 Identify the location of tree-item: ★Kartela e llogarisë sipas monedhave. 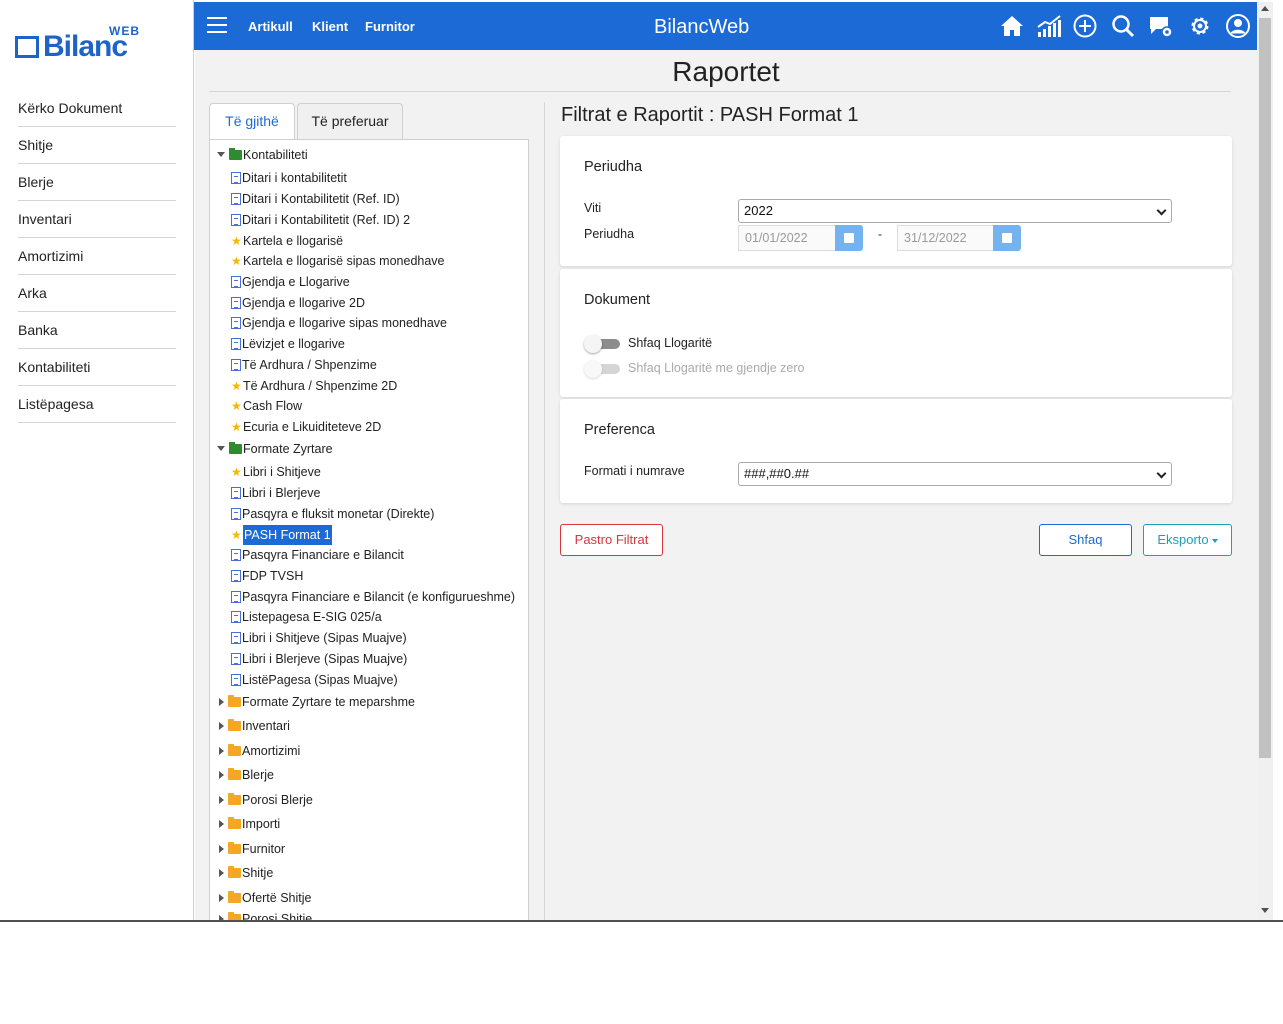
(338, 260).